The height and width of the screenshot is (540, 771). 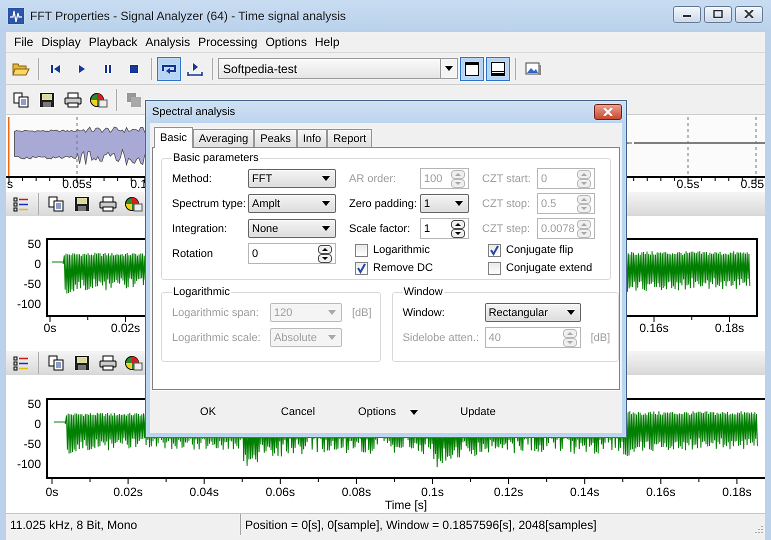 I want to click on field-label: Rotation, so click(x=193, y=254).